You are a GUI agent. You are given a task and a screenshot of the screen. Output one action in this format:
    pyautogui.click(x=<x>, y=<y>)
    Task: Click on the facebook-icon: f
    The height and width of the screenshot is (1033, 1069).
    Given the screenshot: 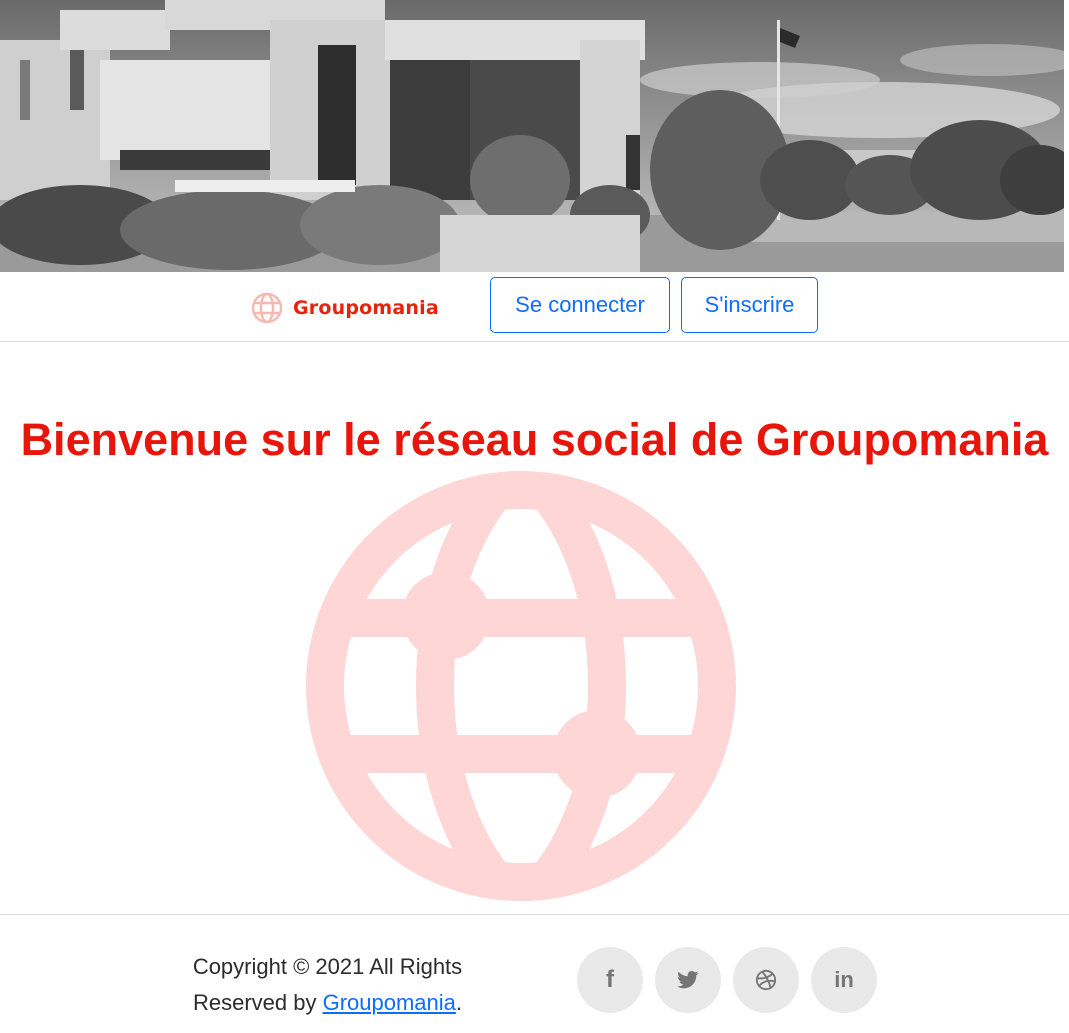 What is the action you would take?
    pyautogui.click(x=610, y=979)
    